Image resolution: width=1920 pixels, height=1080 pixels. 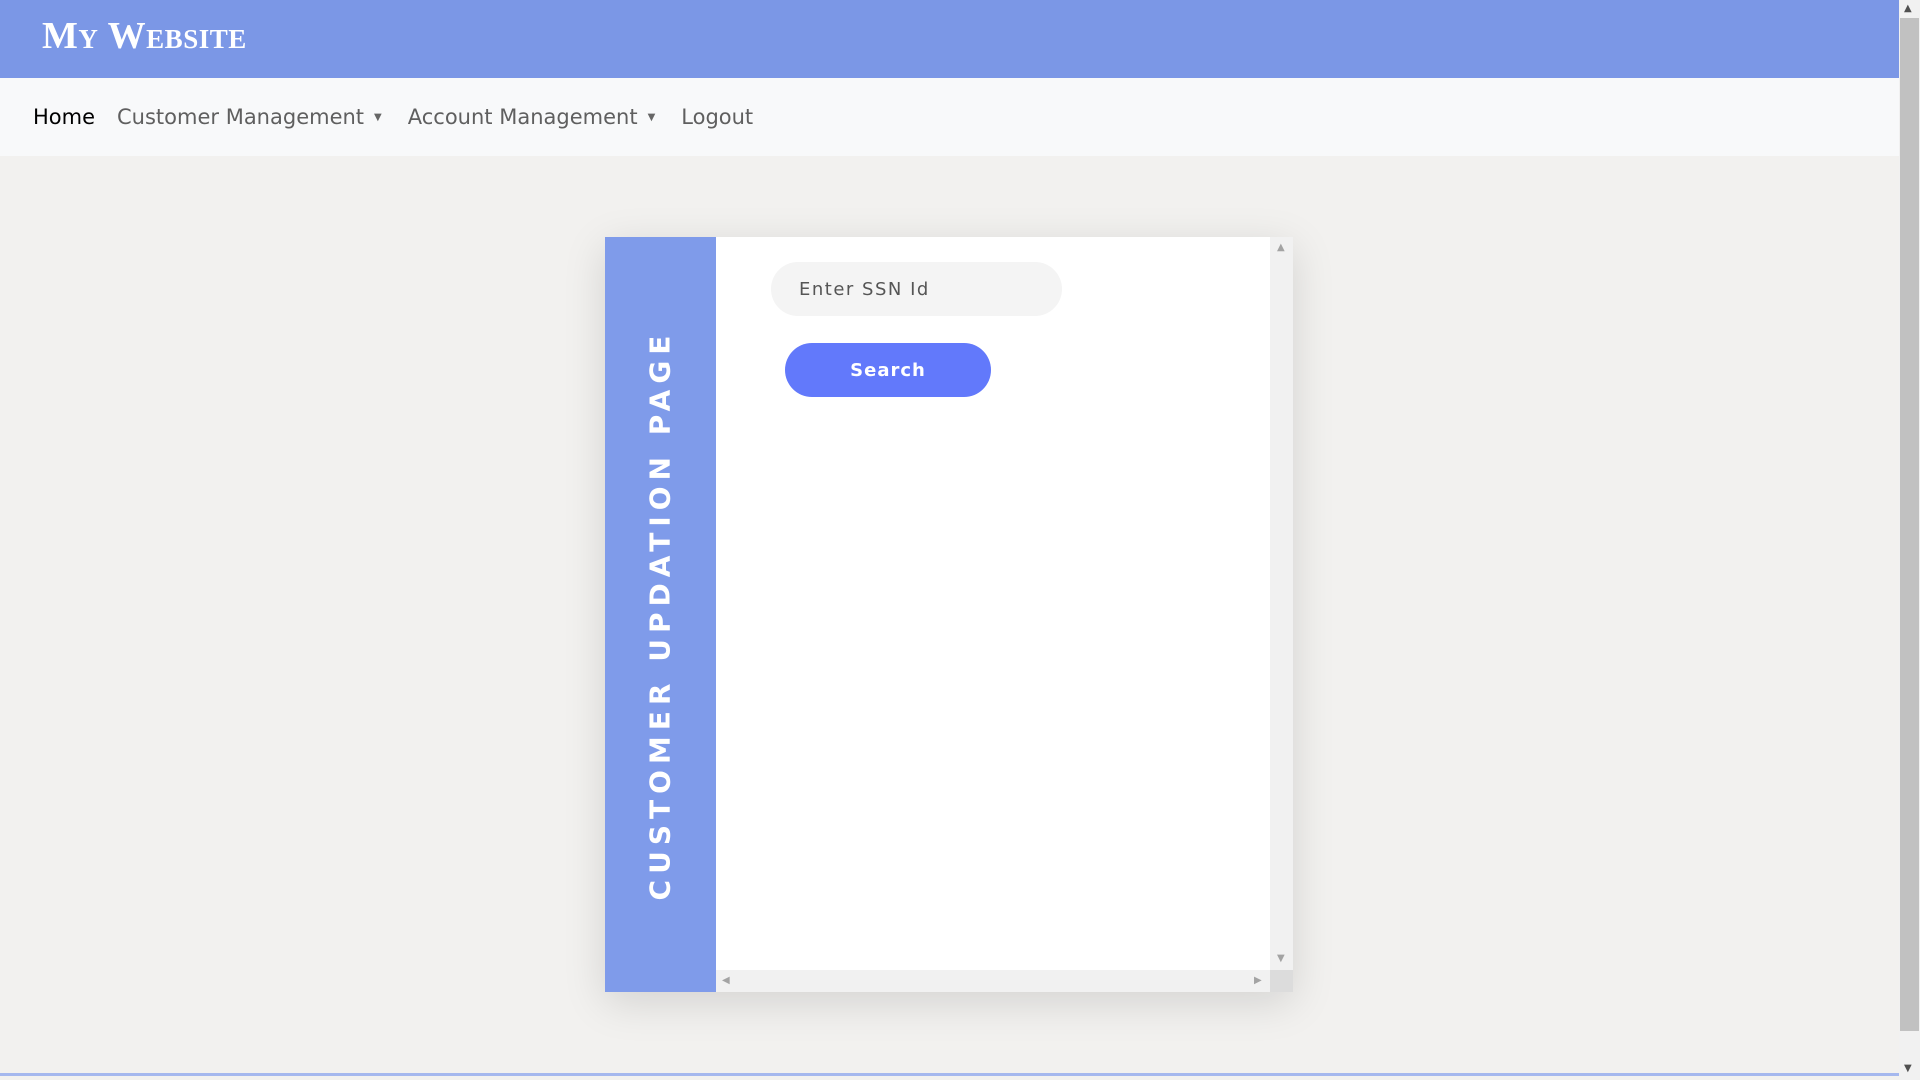 What do you see at coordinates (949, 1074) in the screenshot?
I see `footer-divider` at bounding box center [949, 1074].